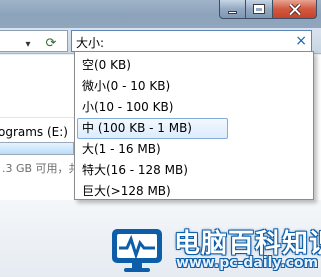  Describe the element at coordinates (90, 43) in the screenshot. I see `search-query-text: 大小:` at that location.